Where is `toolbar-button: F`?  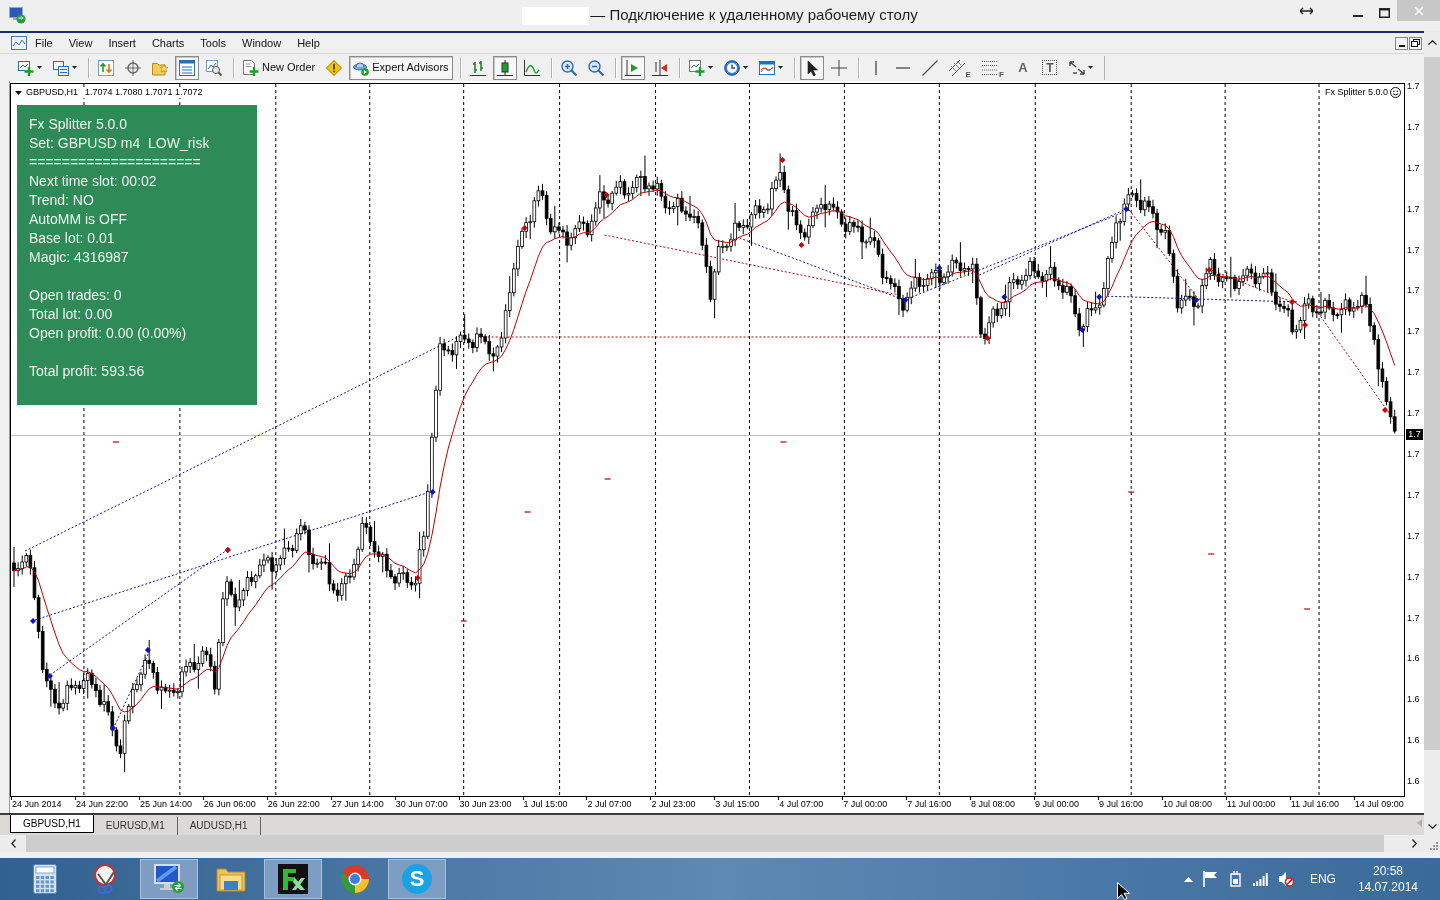 toolbar-button: F is located at coordinates (992, 67).